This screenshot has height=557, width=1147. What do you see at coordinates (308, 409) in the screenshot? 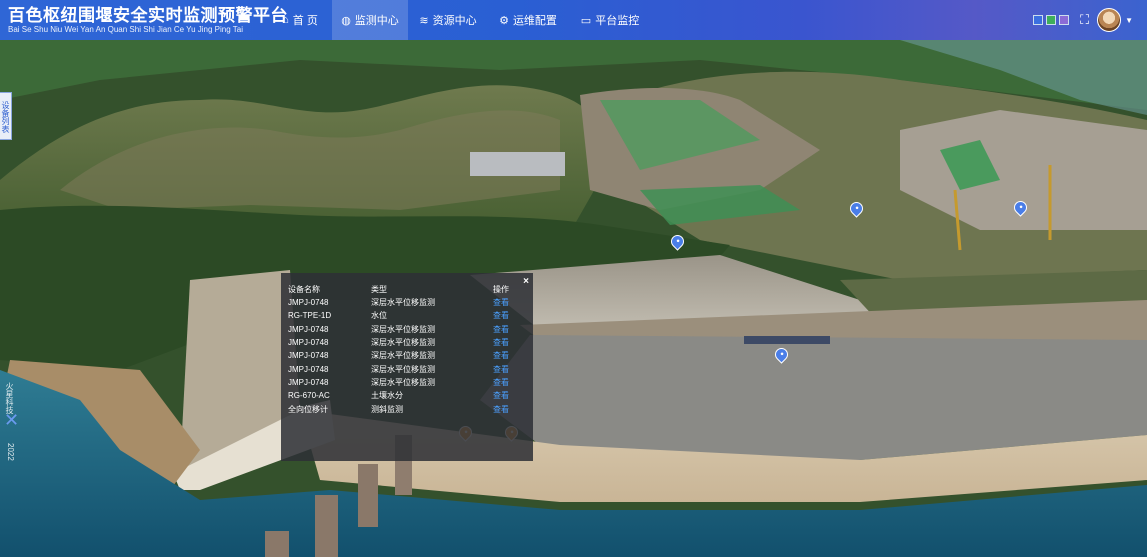
I see `device-name: 全向位移计` at bounding box center [308, 409].